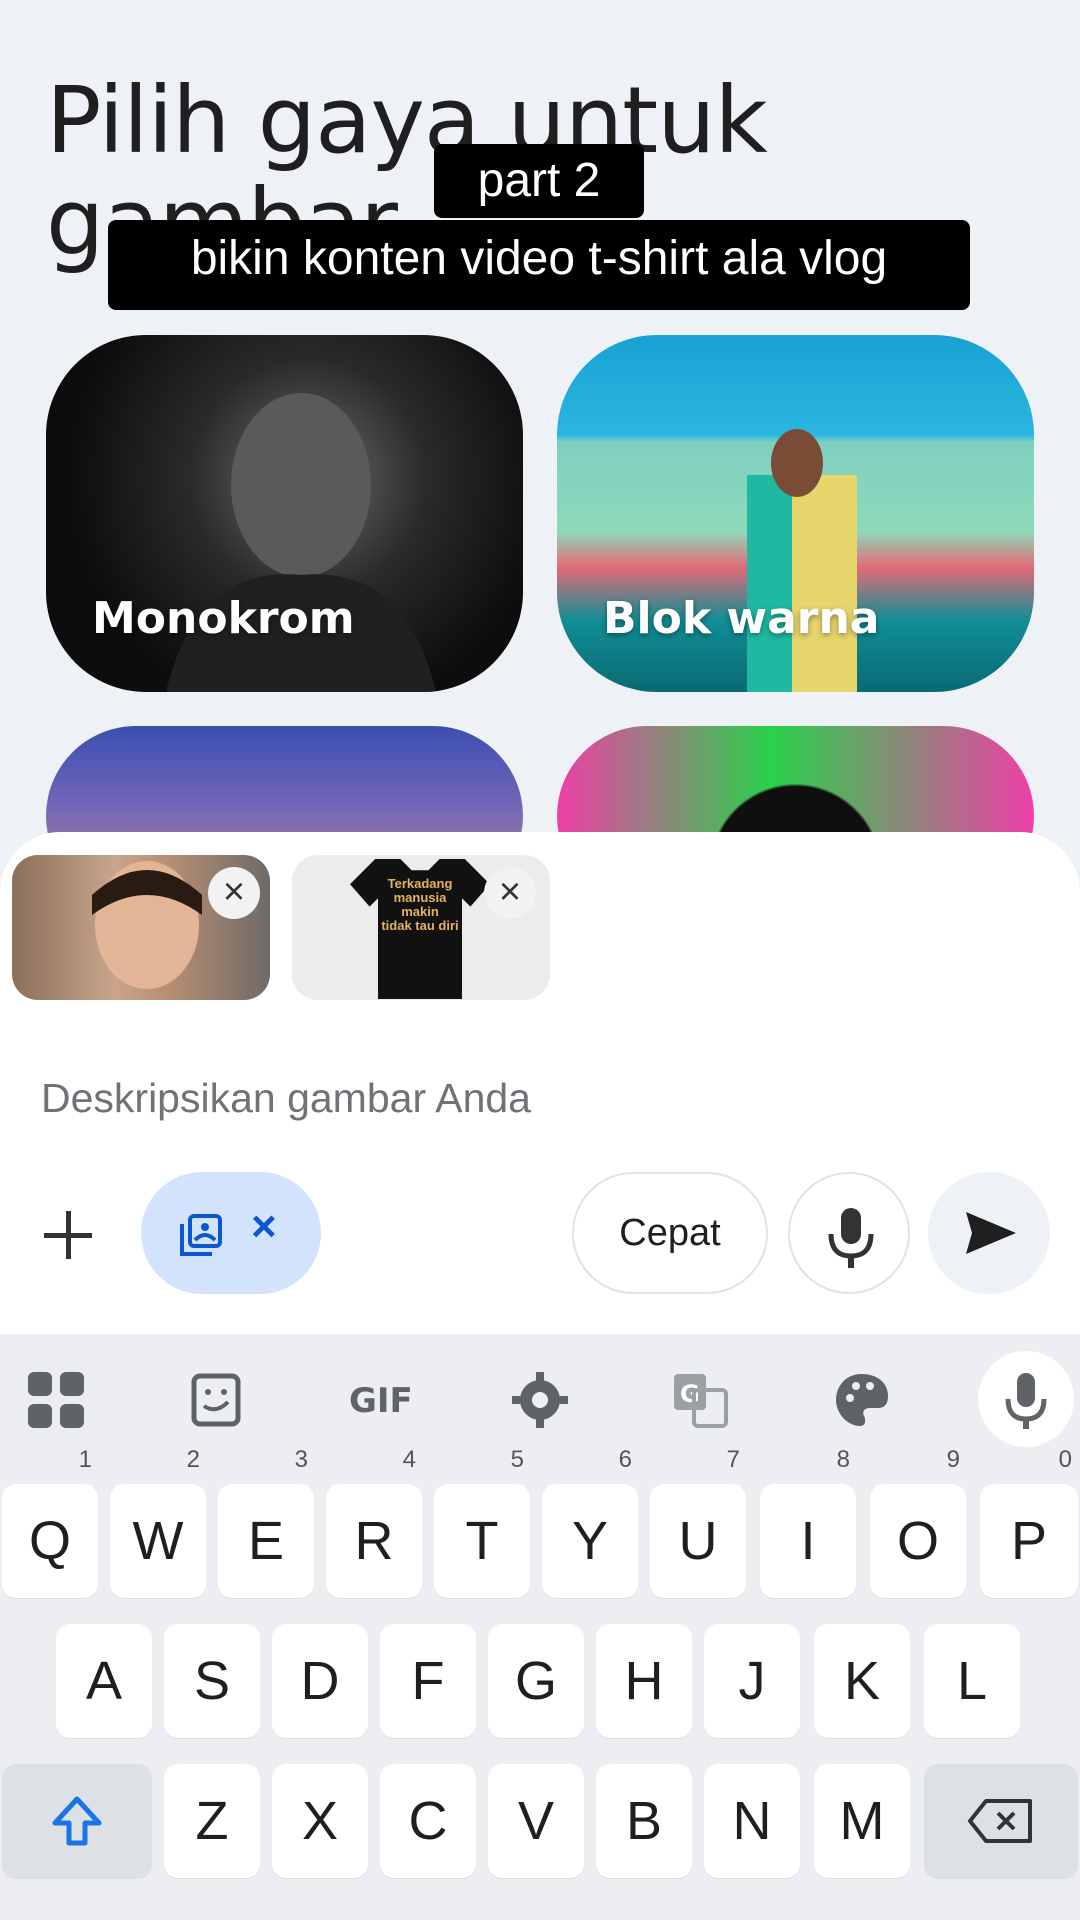  I want to click on style-label: Blok warna, so click(741, 618).